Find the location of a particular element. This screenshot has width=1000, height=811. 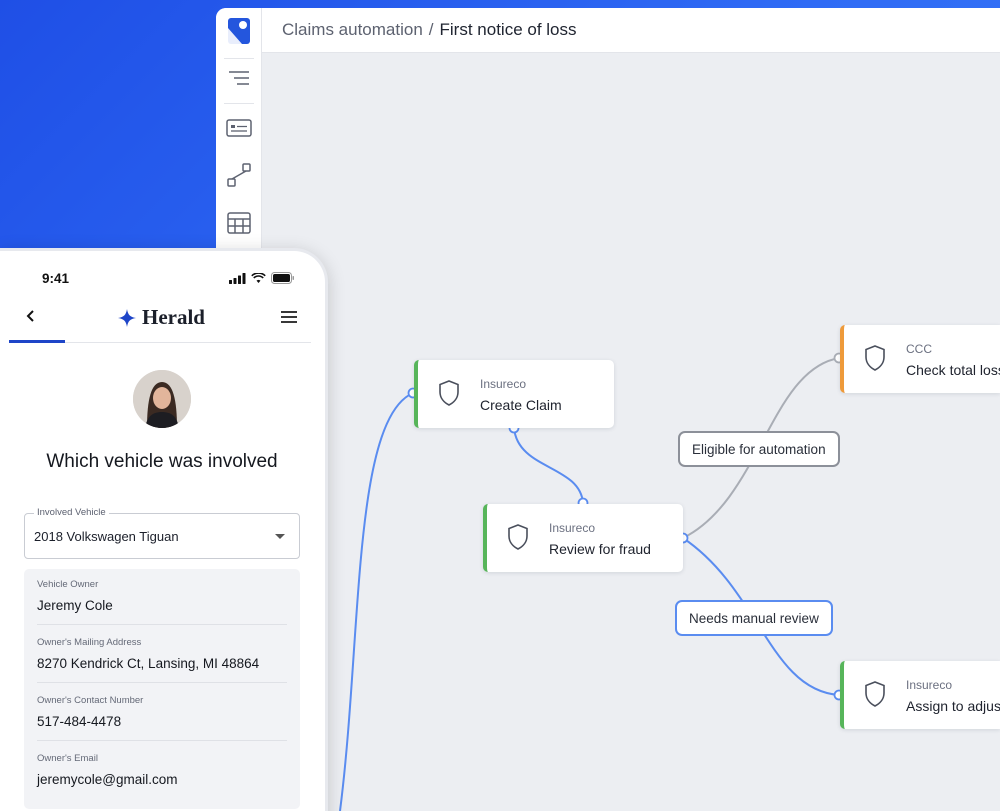

vehicle-select: Involved Vehicle 2018 Volkswagen Tiguan is located at coordinates (162, 533).